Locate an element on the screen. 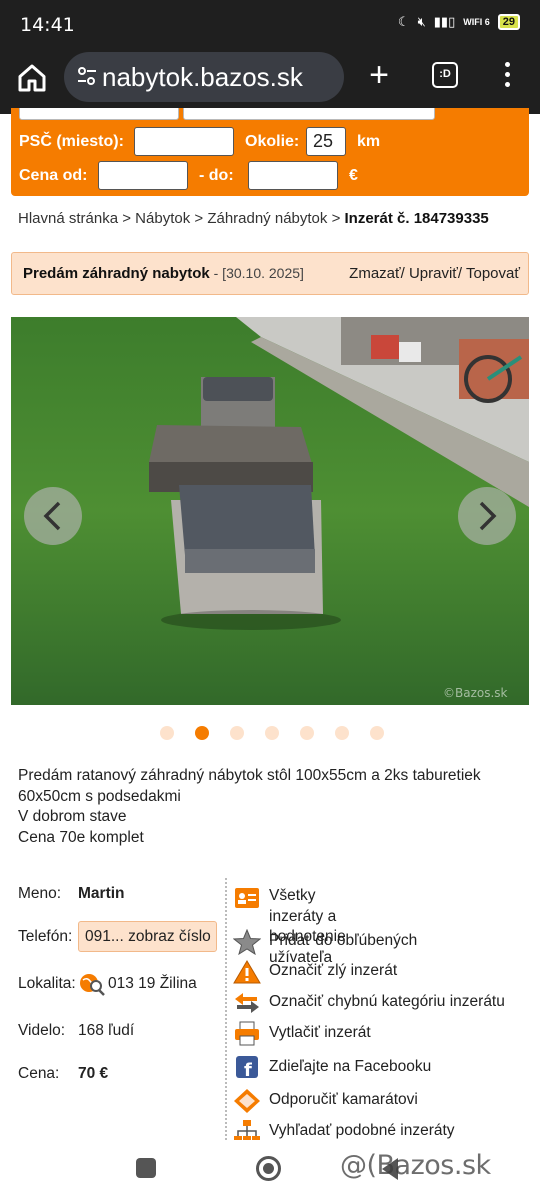 This screenshot has width=540, height=1200. psc-label: PSČ (miesto): is located at coordinates (71, 141).